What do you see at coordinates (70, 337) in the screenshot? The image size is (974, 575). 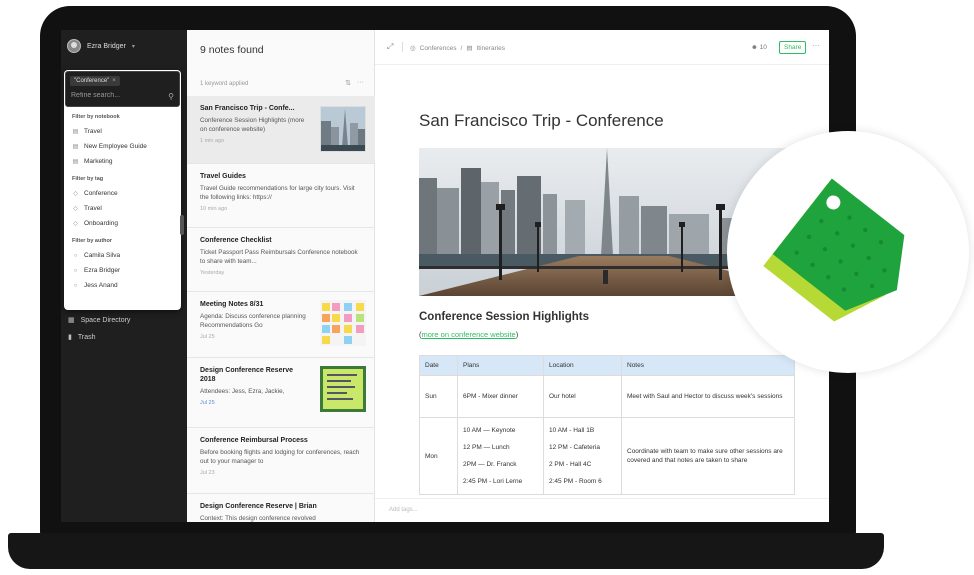 I see `trash-icon: ▮` at bounding box center [70, 337].